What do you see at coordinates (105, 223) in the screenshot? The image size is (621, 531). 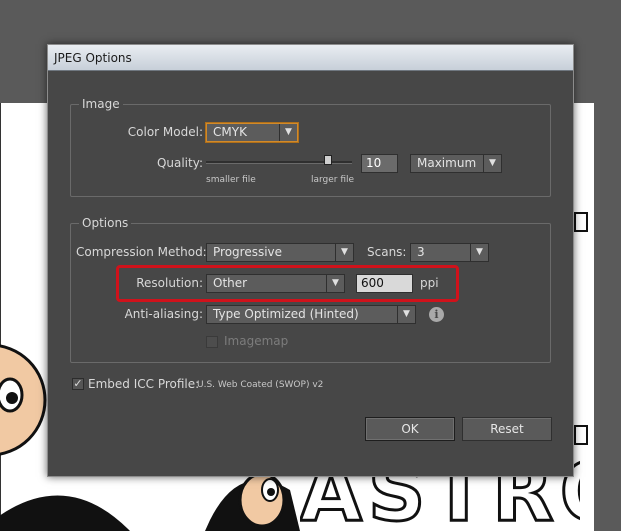 I see `options-group-title: Options` at bounding box center [105, 223].